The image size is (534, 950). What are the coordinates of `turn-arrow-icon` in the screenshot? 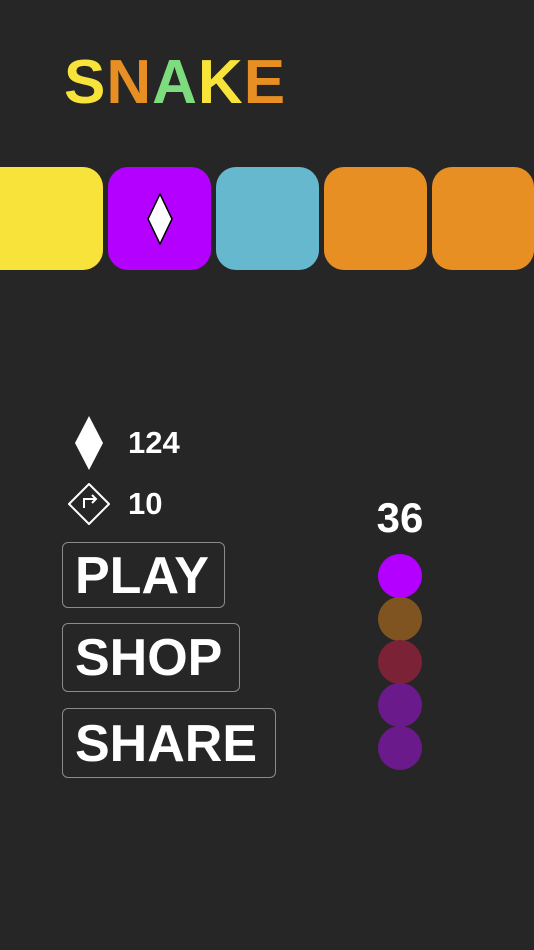 It's located at (89, 504).